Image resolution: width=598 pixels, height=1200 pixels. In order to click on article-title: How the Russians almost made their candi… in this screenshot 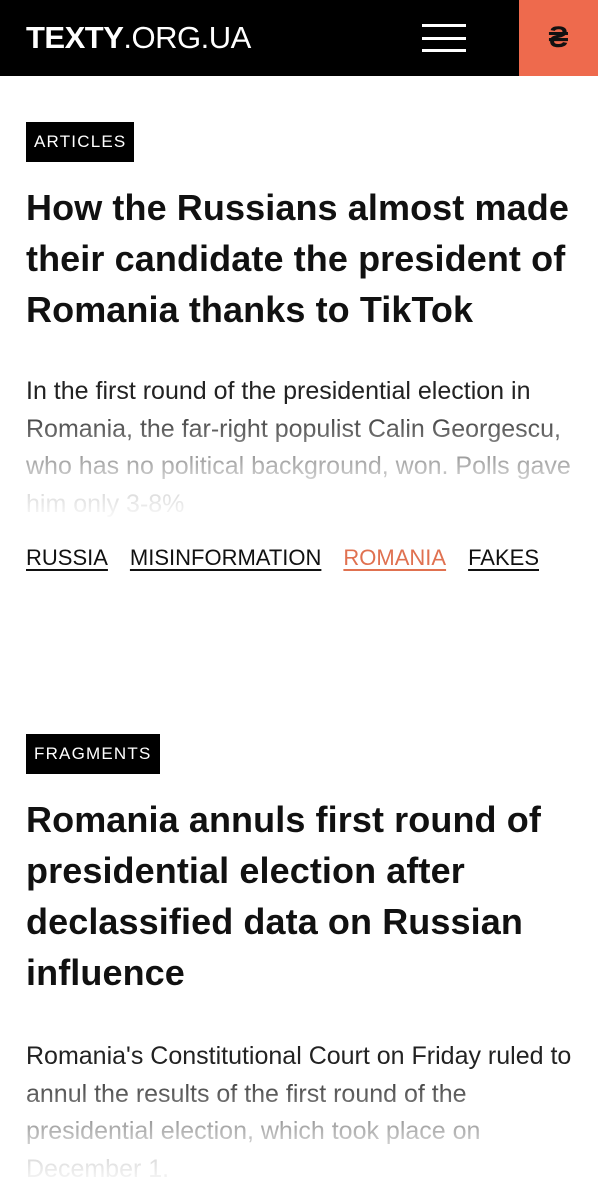, I will do `click(300, 258)`.